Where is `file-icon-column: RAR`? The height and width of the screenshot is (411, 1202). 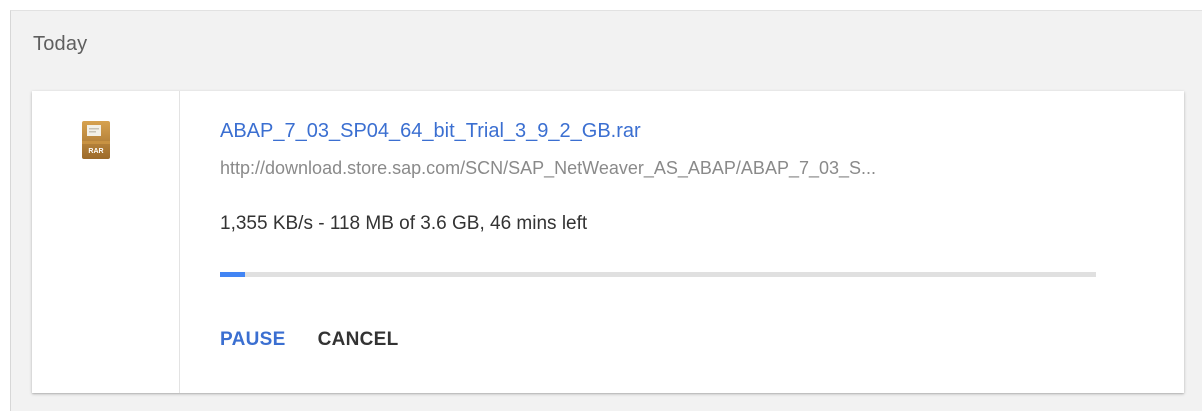 file-icon-column: RAR is located at coordinates (106, 242).